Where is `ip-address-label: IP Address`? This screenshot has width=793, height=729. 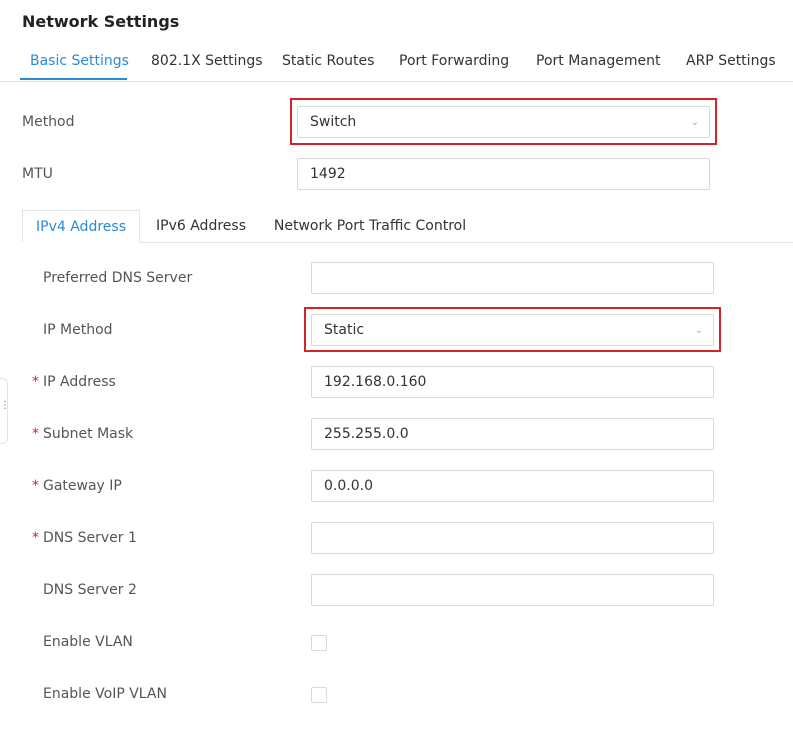 ip-address-label: IP Address is located at coordinates (79, 382).